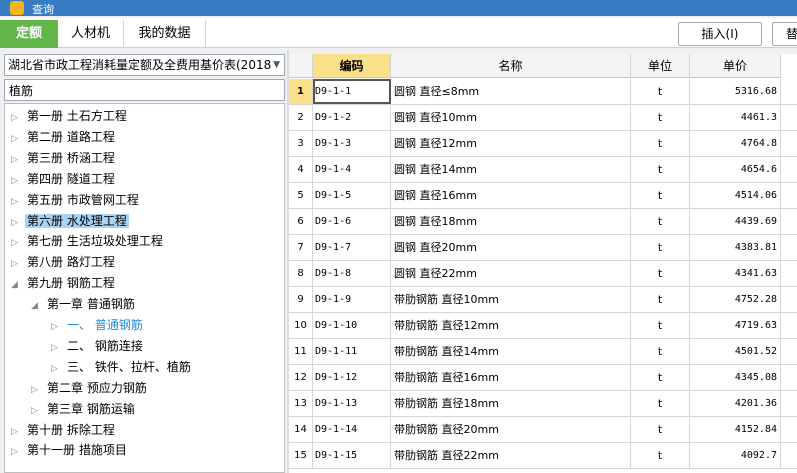 Image resolution: width=797 pixels, height=473 pixels. I want to click on header-price: 单价, so click(735, 66).